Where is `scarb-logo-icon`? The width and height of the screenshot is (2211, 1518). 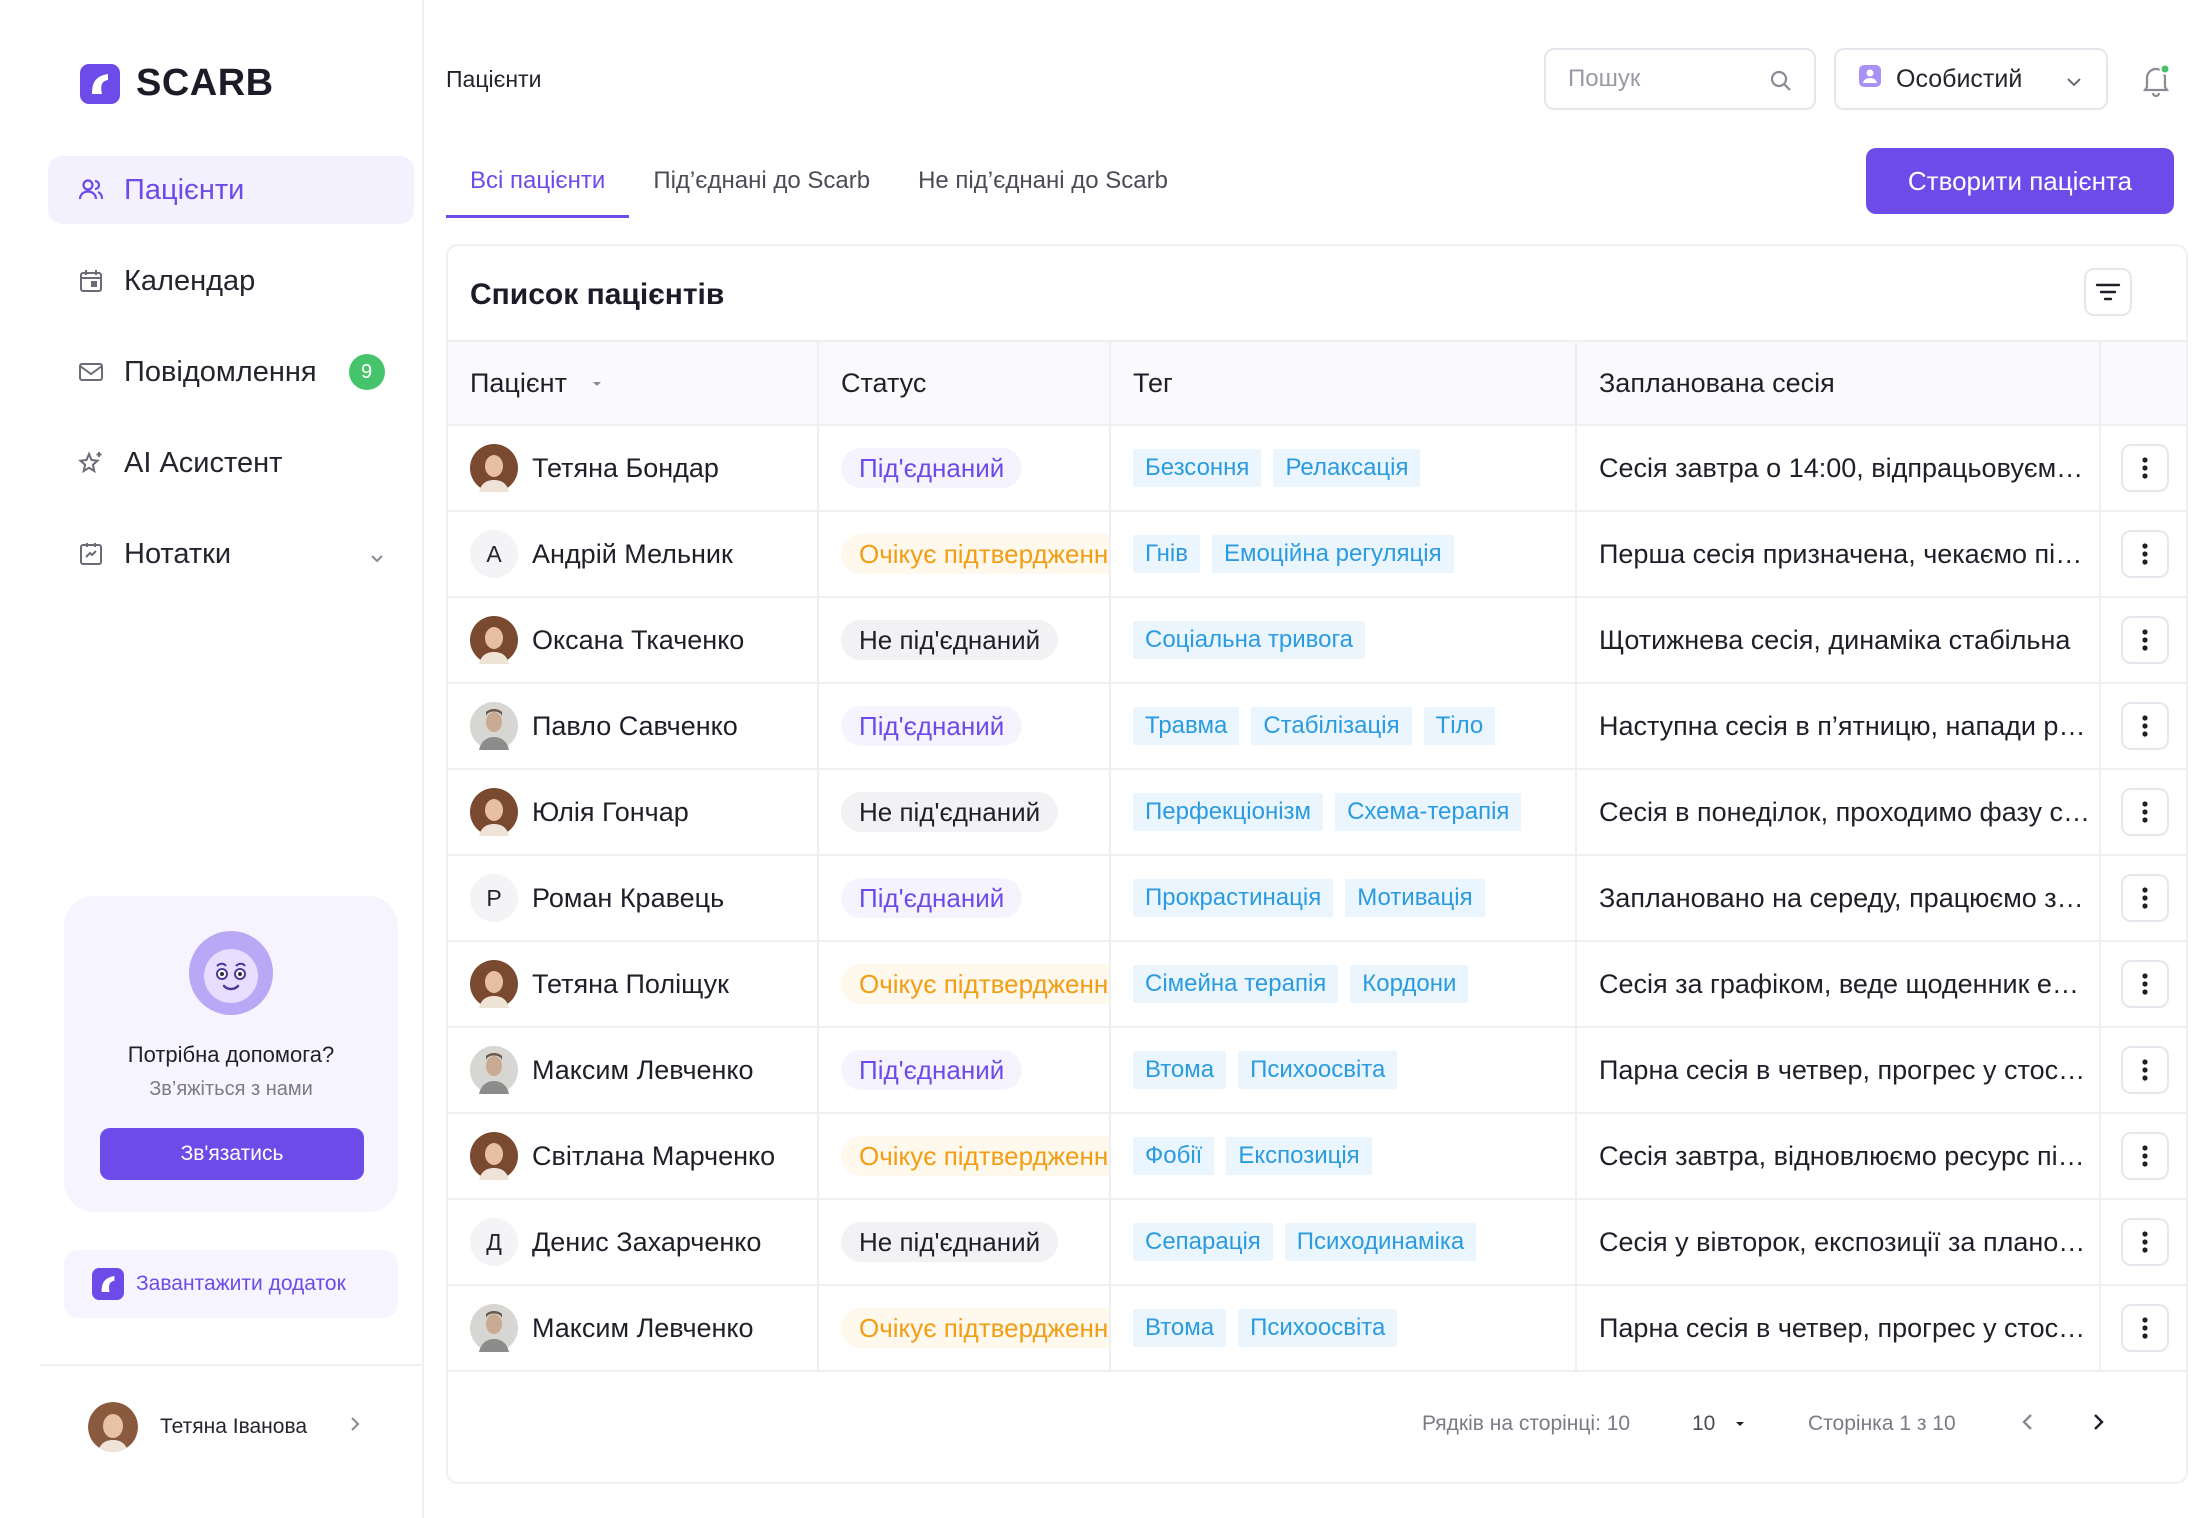
scarb-logo-icon is located at coordinates (108, 1284).